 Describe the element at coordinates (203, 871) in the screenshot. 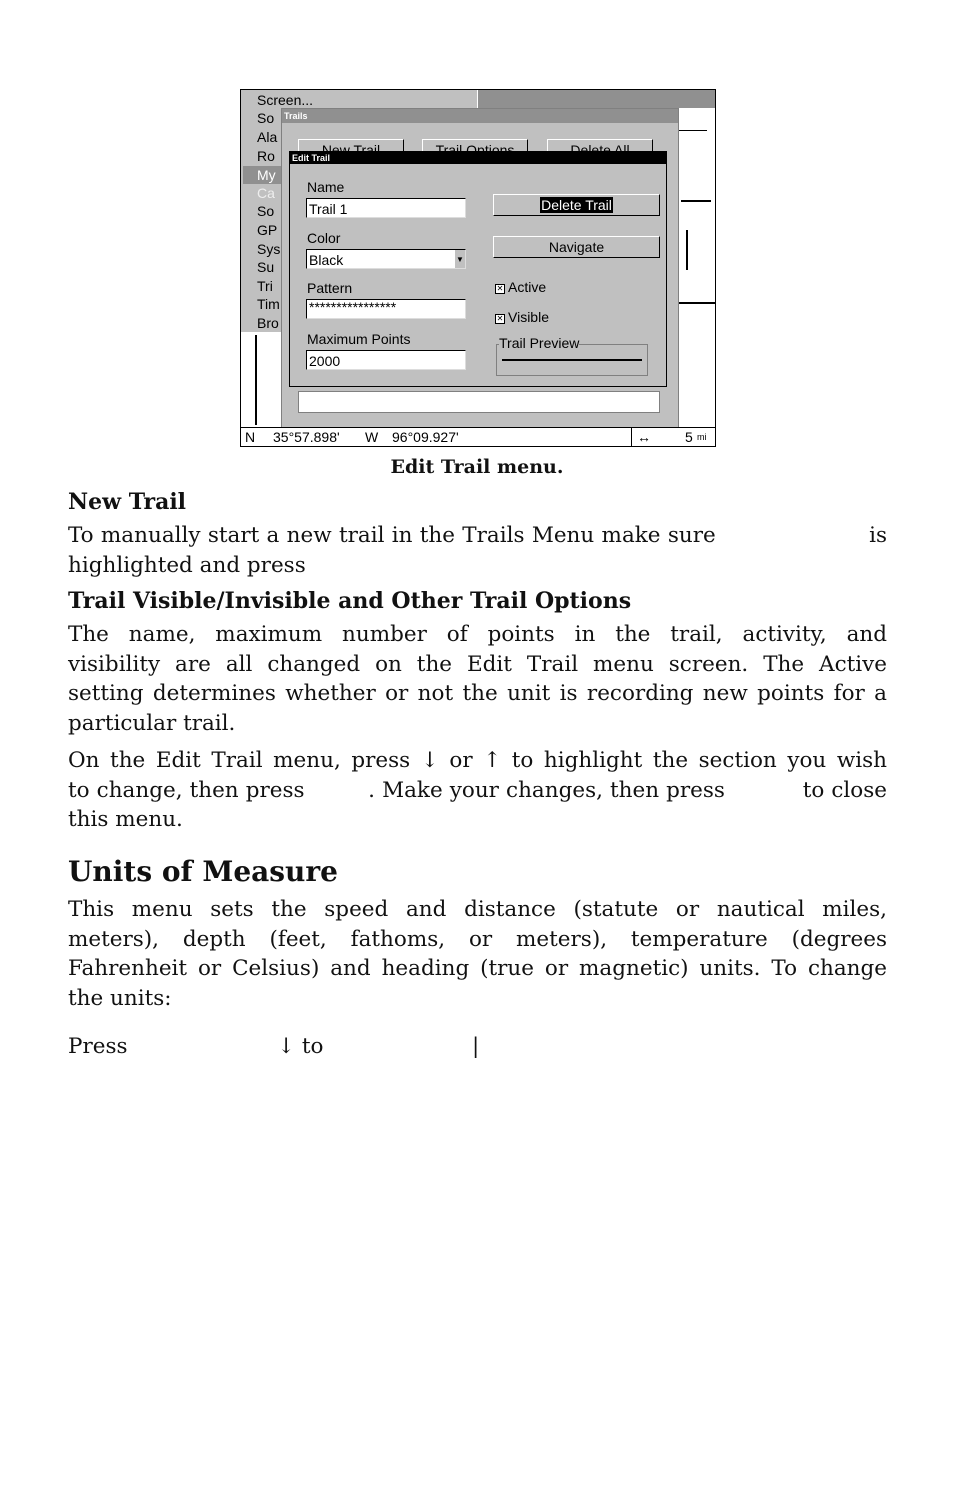

I see `section-title: Units of Measure` at that location.